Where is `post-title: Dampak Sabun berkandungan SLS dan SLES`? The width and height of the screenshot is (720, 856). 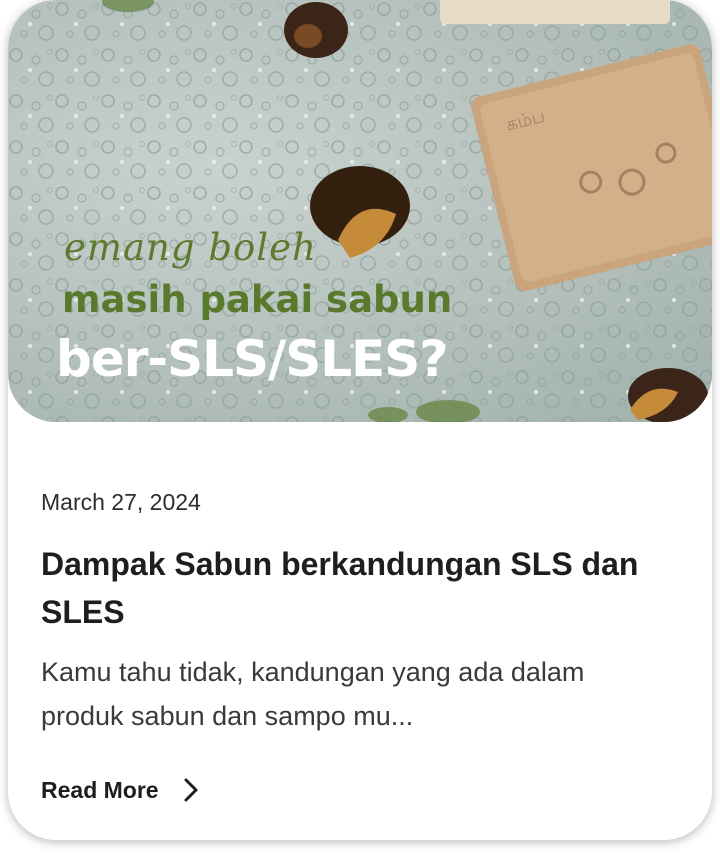
post-title: Dampak Sabun berkandungan SLS dan SLES is located at coordinates (361, 588).